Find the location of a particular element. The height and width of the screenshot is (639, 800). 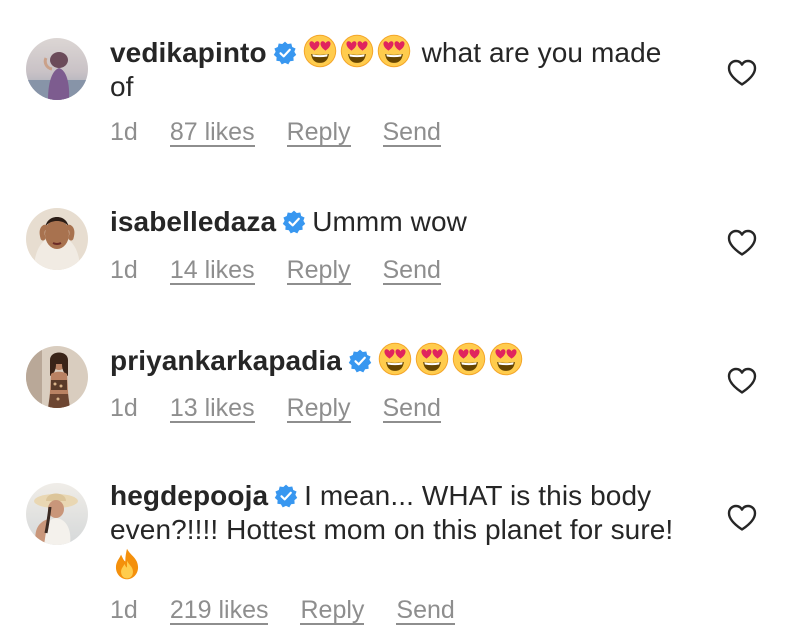

comment-text-block: priyankarkapadia is located at coordinates (400, 360).